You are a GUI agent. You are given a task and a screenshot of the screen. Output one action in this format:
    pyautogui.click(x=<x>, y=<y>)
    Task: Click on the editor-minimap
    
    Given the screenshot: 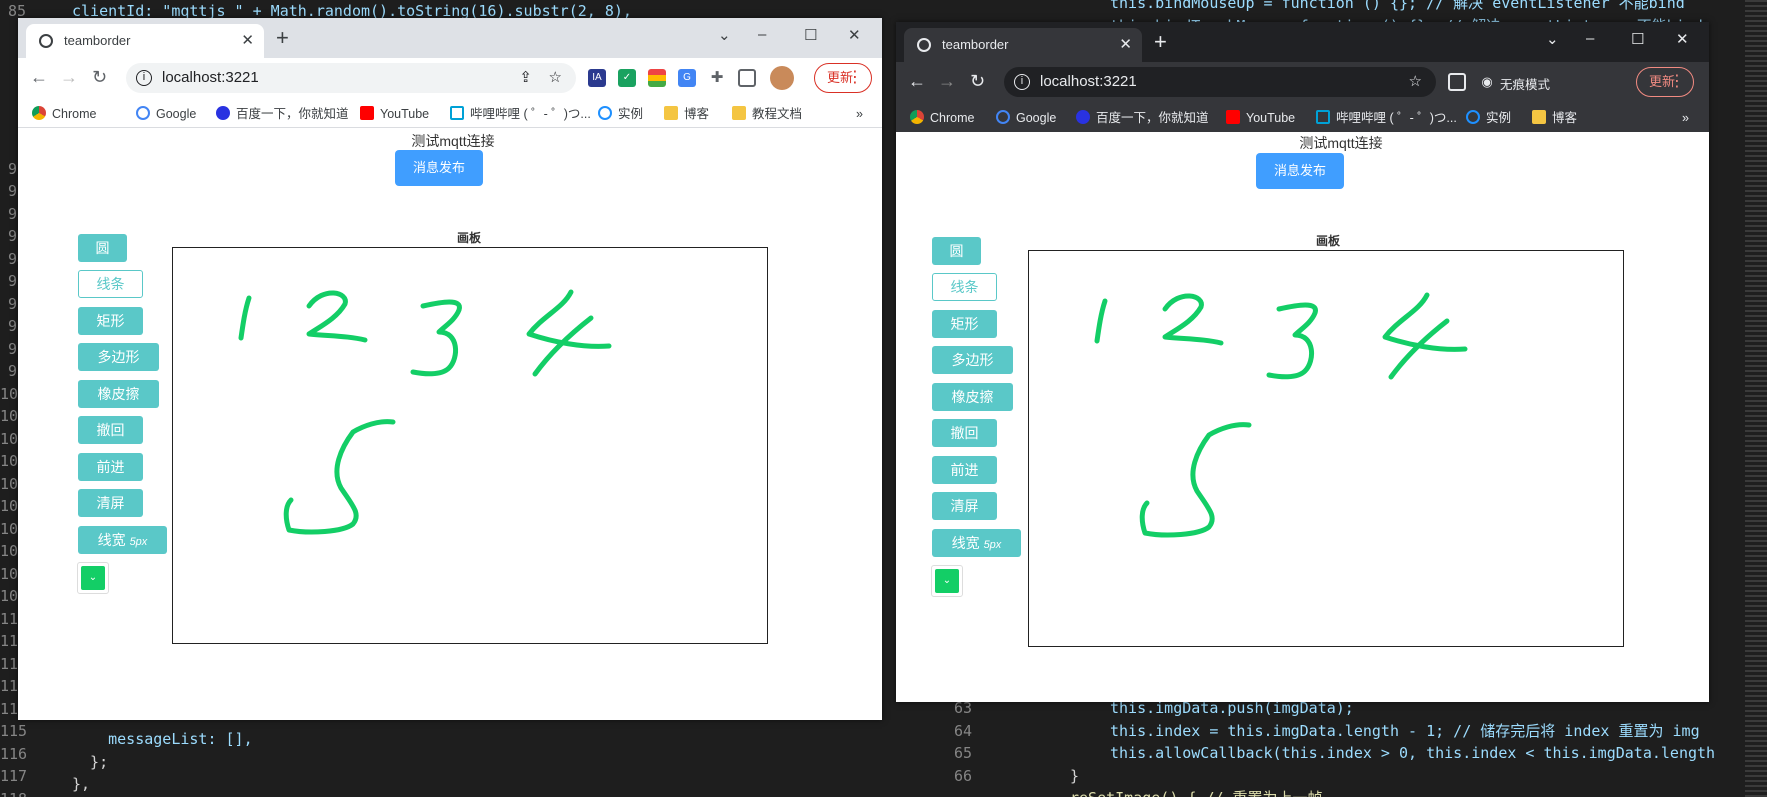 What is the action you would take?
    pyautogui.click(x=1756, y=398)
    